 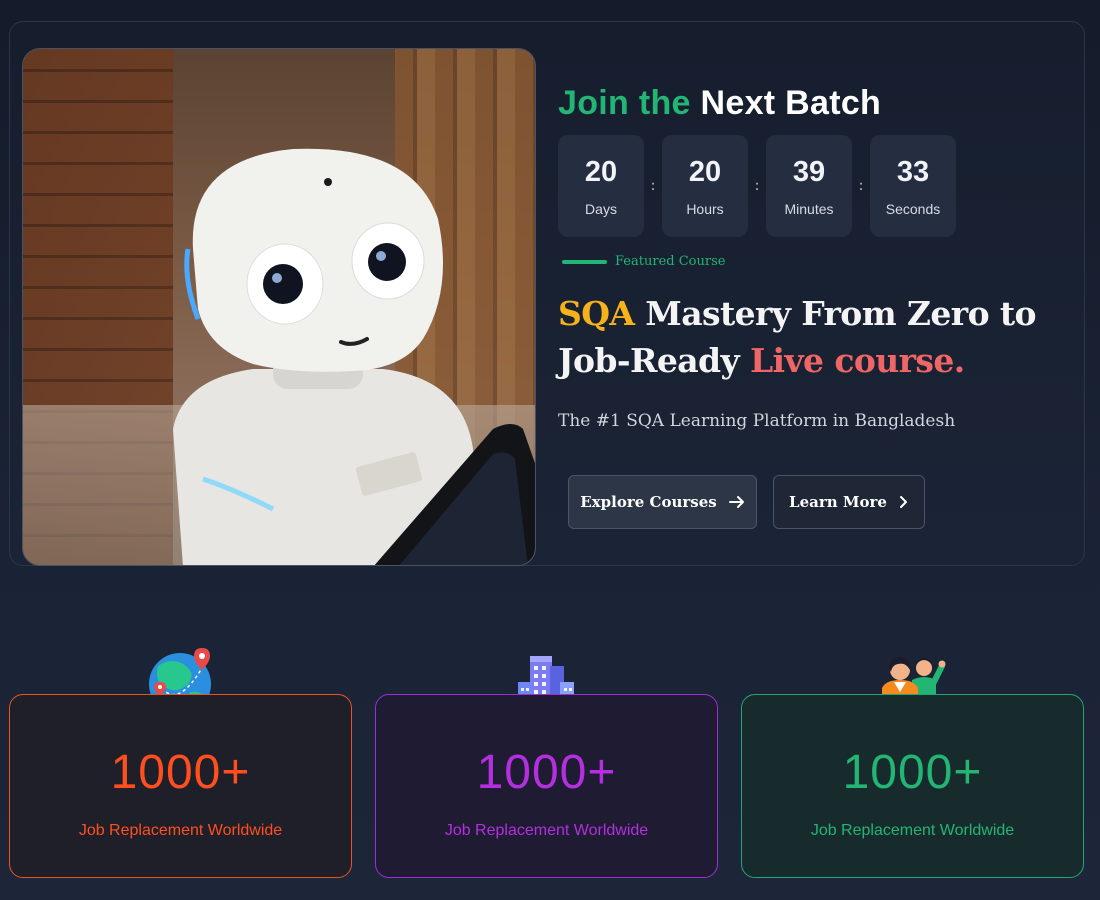 I want to click on stat-card-orange: 1000+ Job Replacement Worldwide, so click(x=180, y=786).